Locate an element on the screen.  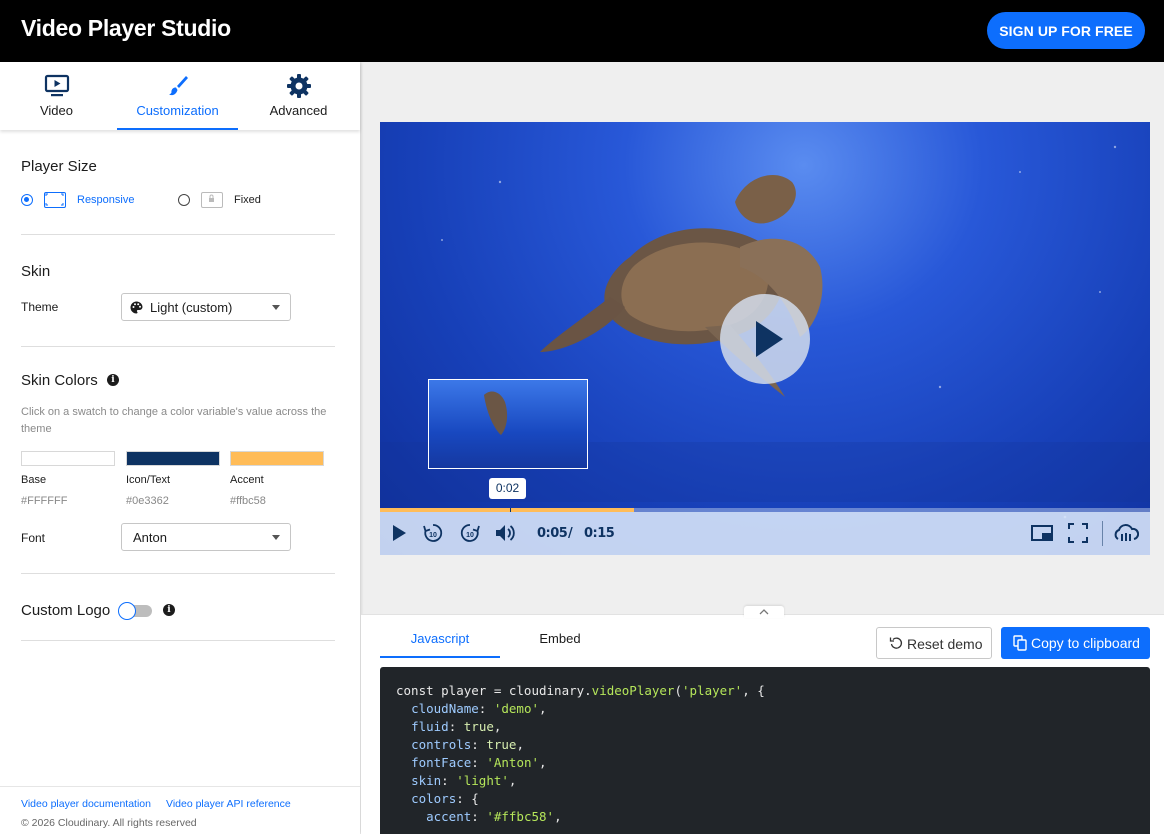
fixed-radio is located at coordinates (184, 200).